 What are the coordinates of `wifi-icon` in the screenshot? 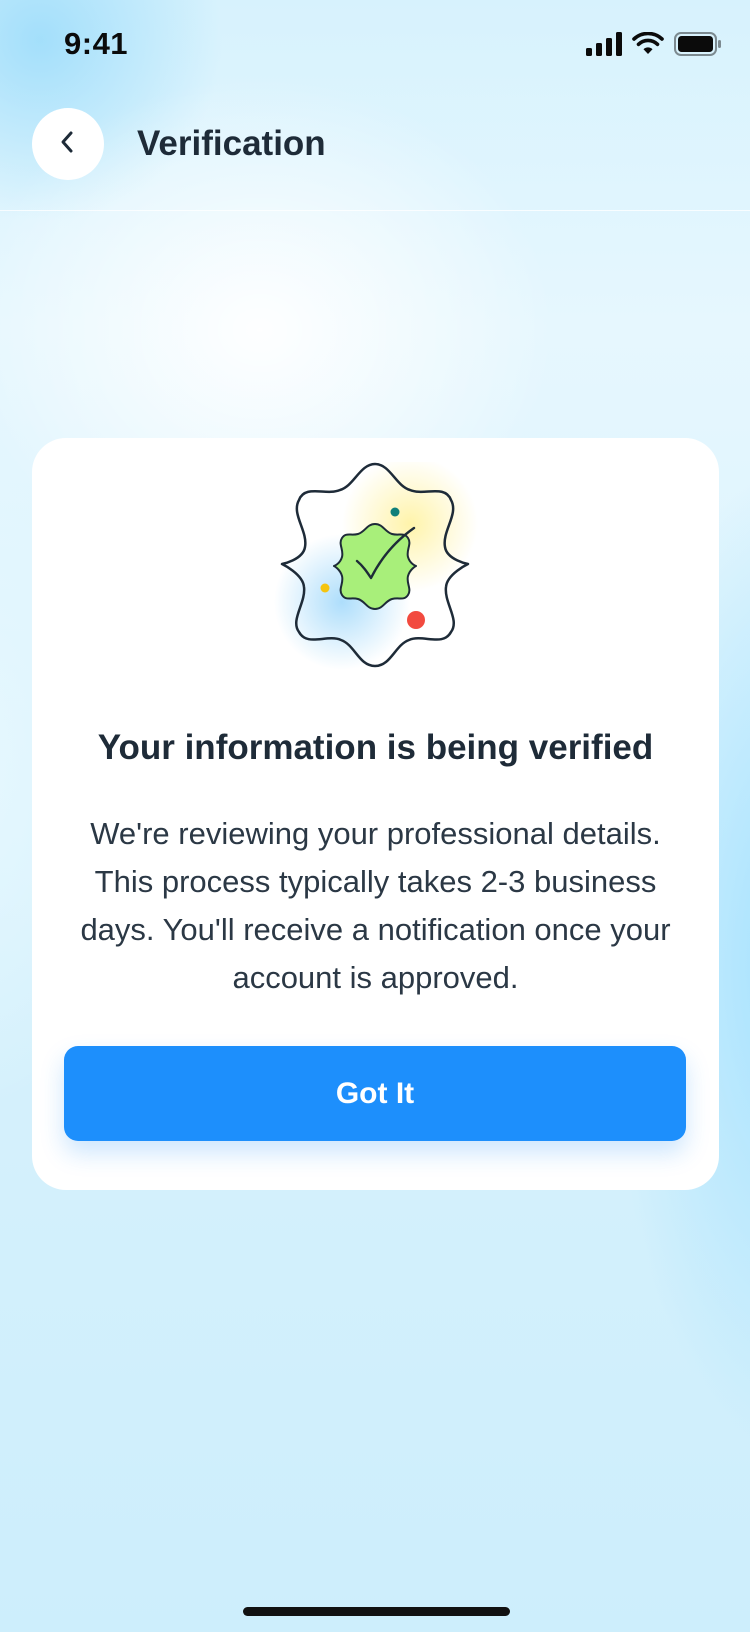 It's located at (648, 46).